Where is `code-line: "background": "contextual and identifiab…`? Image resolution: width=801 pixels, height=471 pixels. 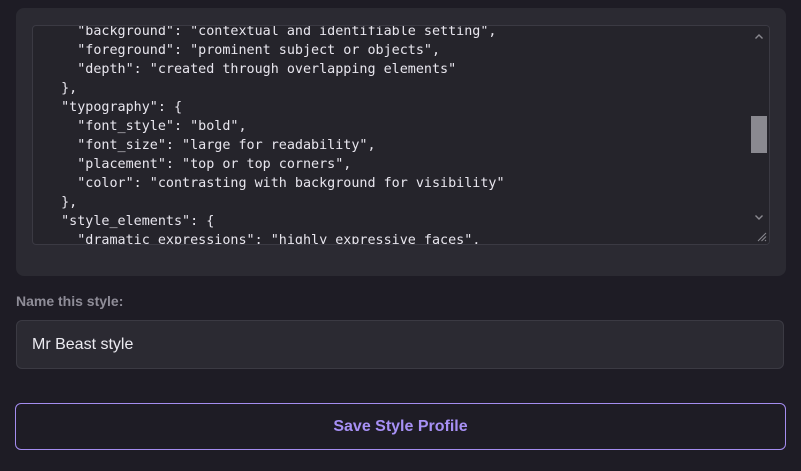
code-line: "background": "contextual and identifiab… is located at coordinates (271, 32).